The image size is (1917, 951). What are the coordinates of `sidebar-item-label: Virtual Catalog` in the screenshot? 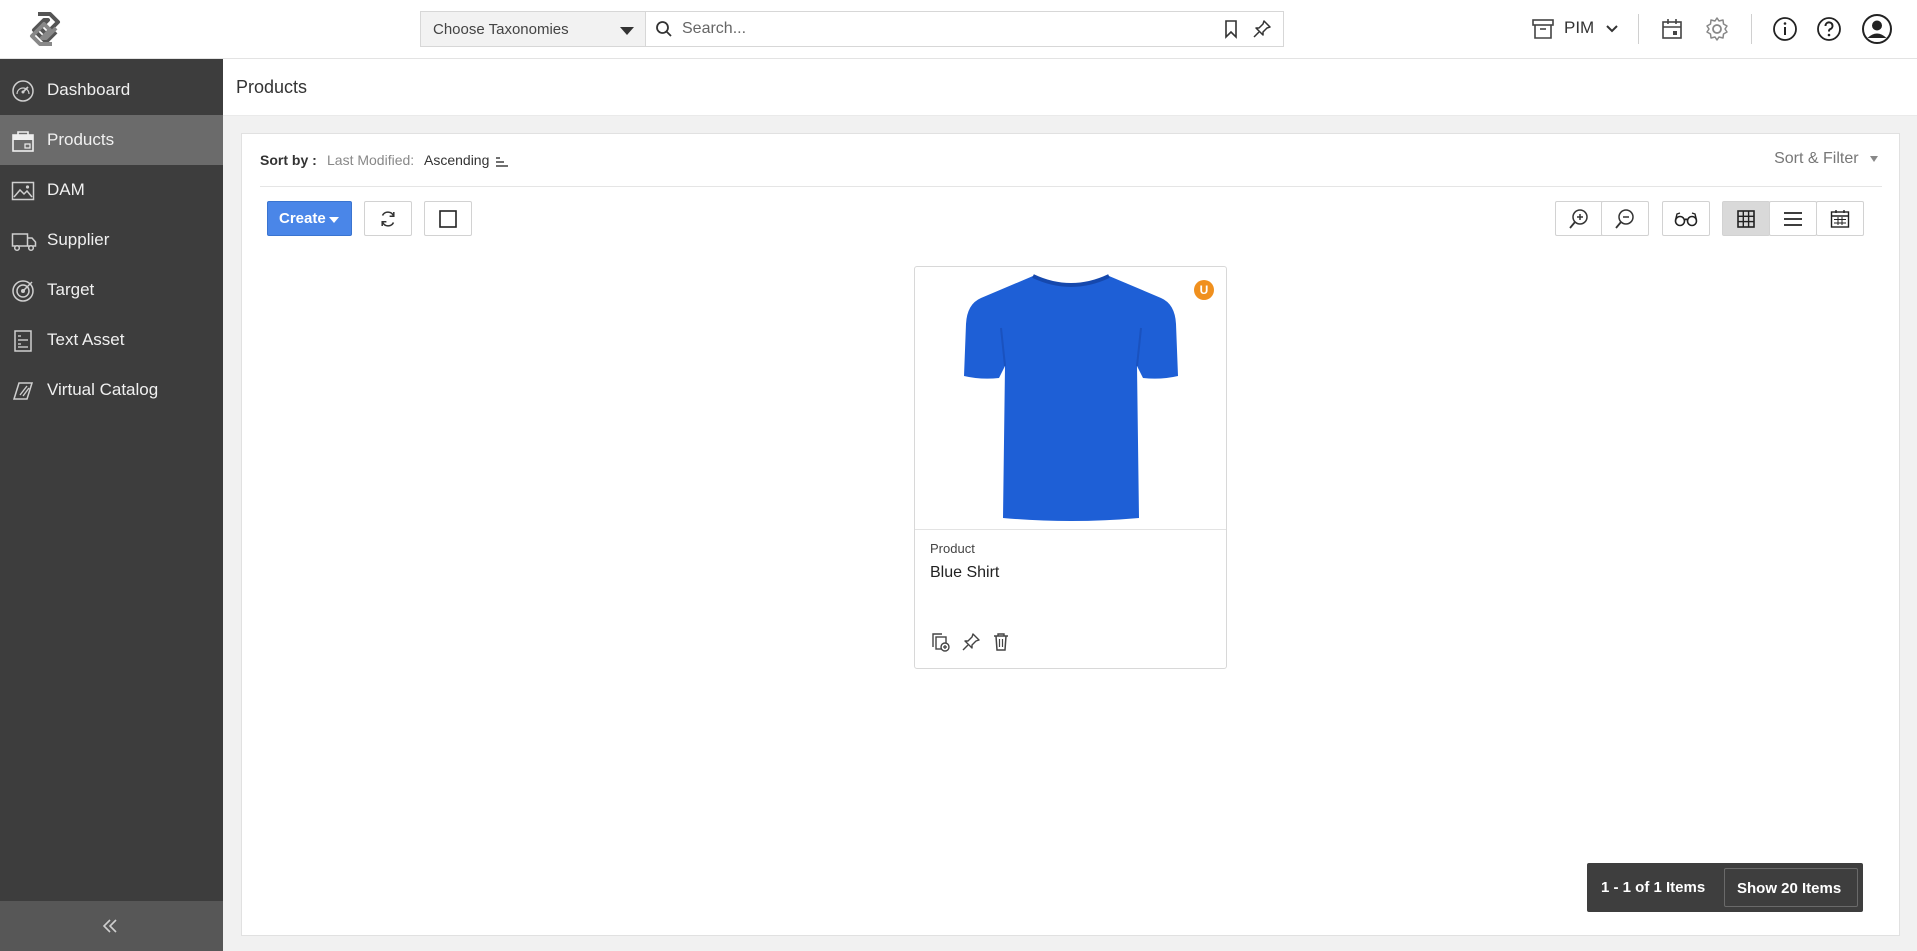 It's located at (103, 389).